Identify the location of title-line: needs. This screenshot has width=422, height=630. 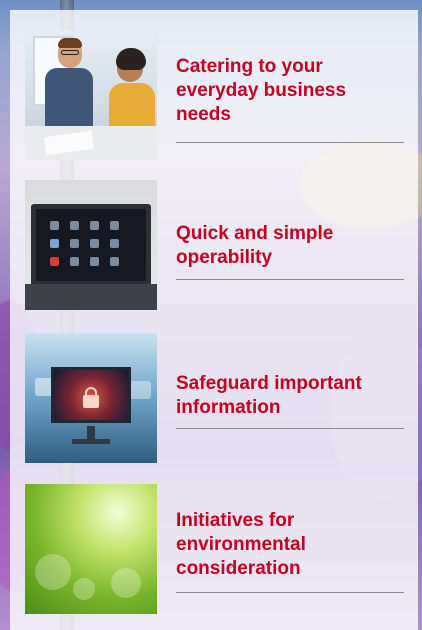
(203, 114).